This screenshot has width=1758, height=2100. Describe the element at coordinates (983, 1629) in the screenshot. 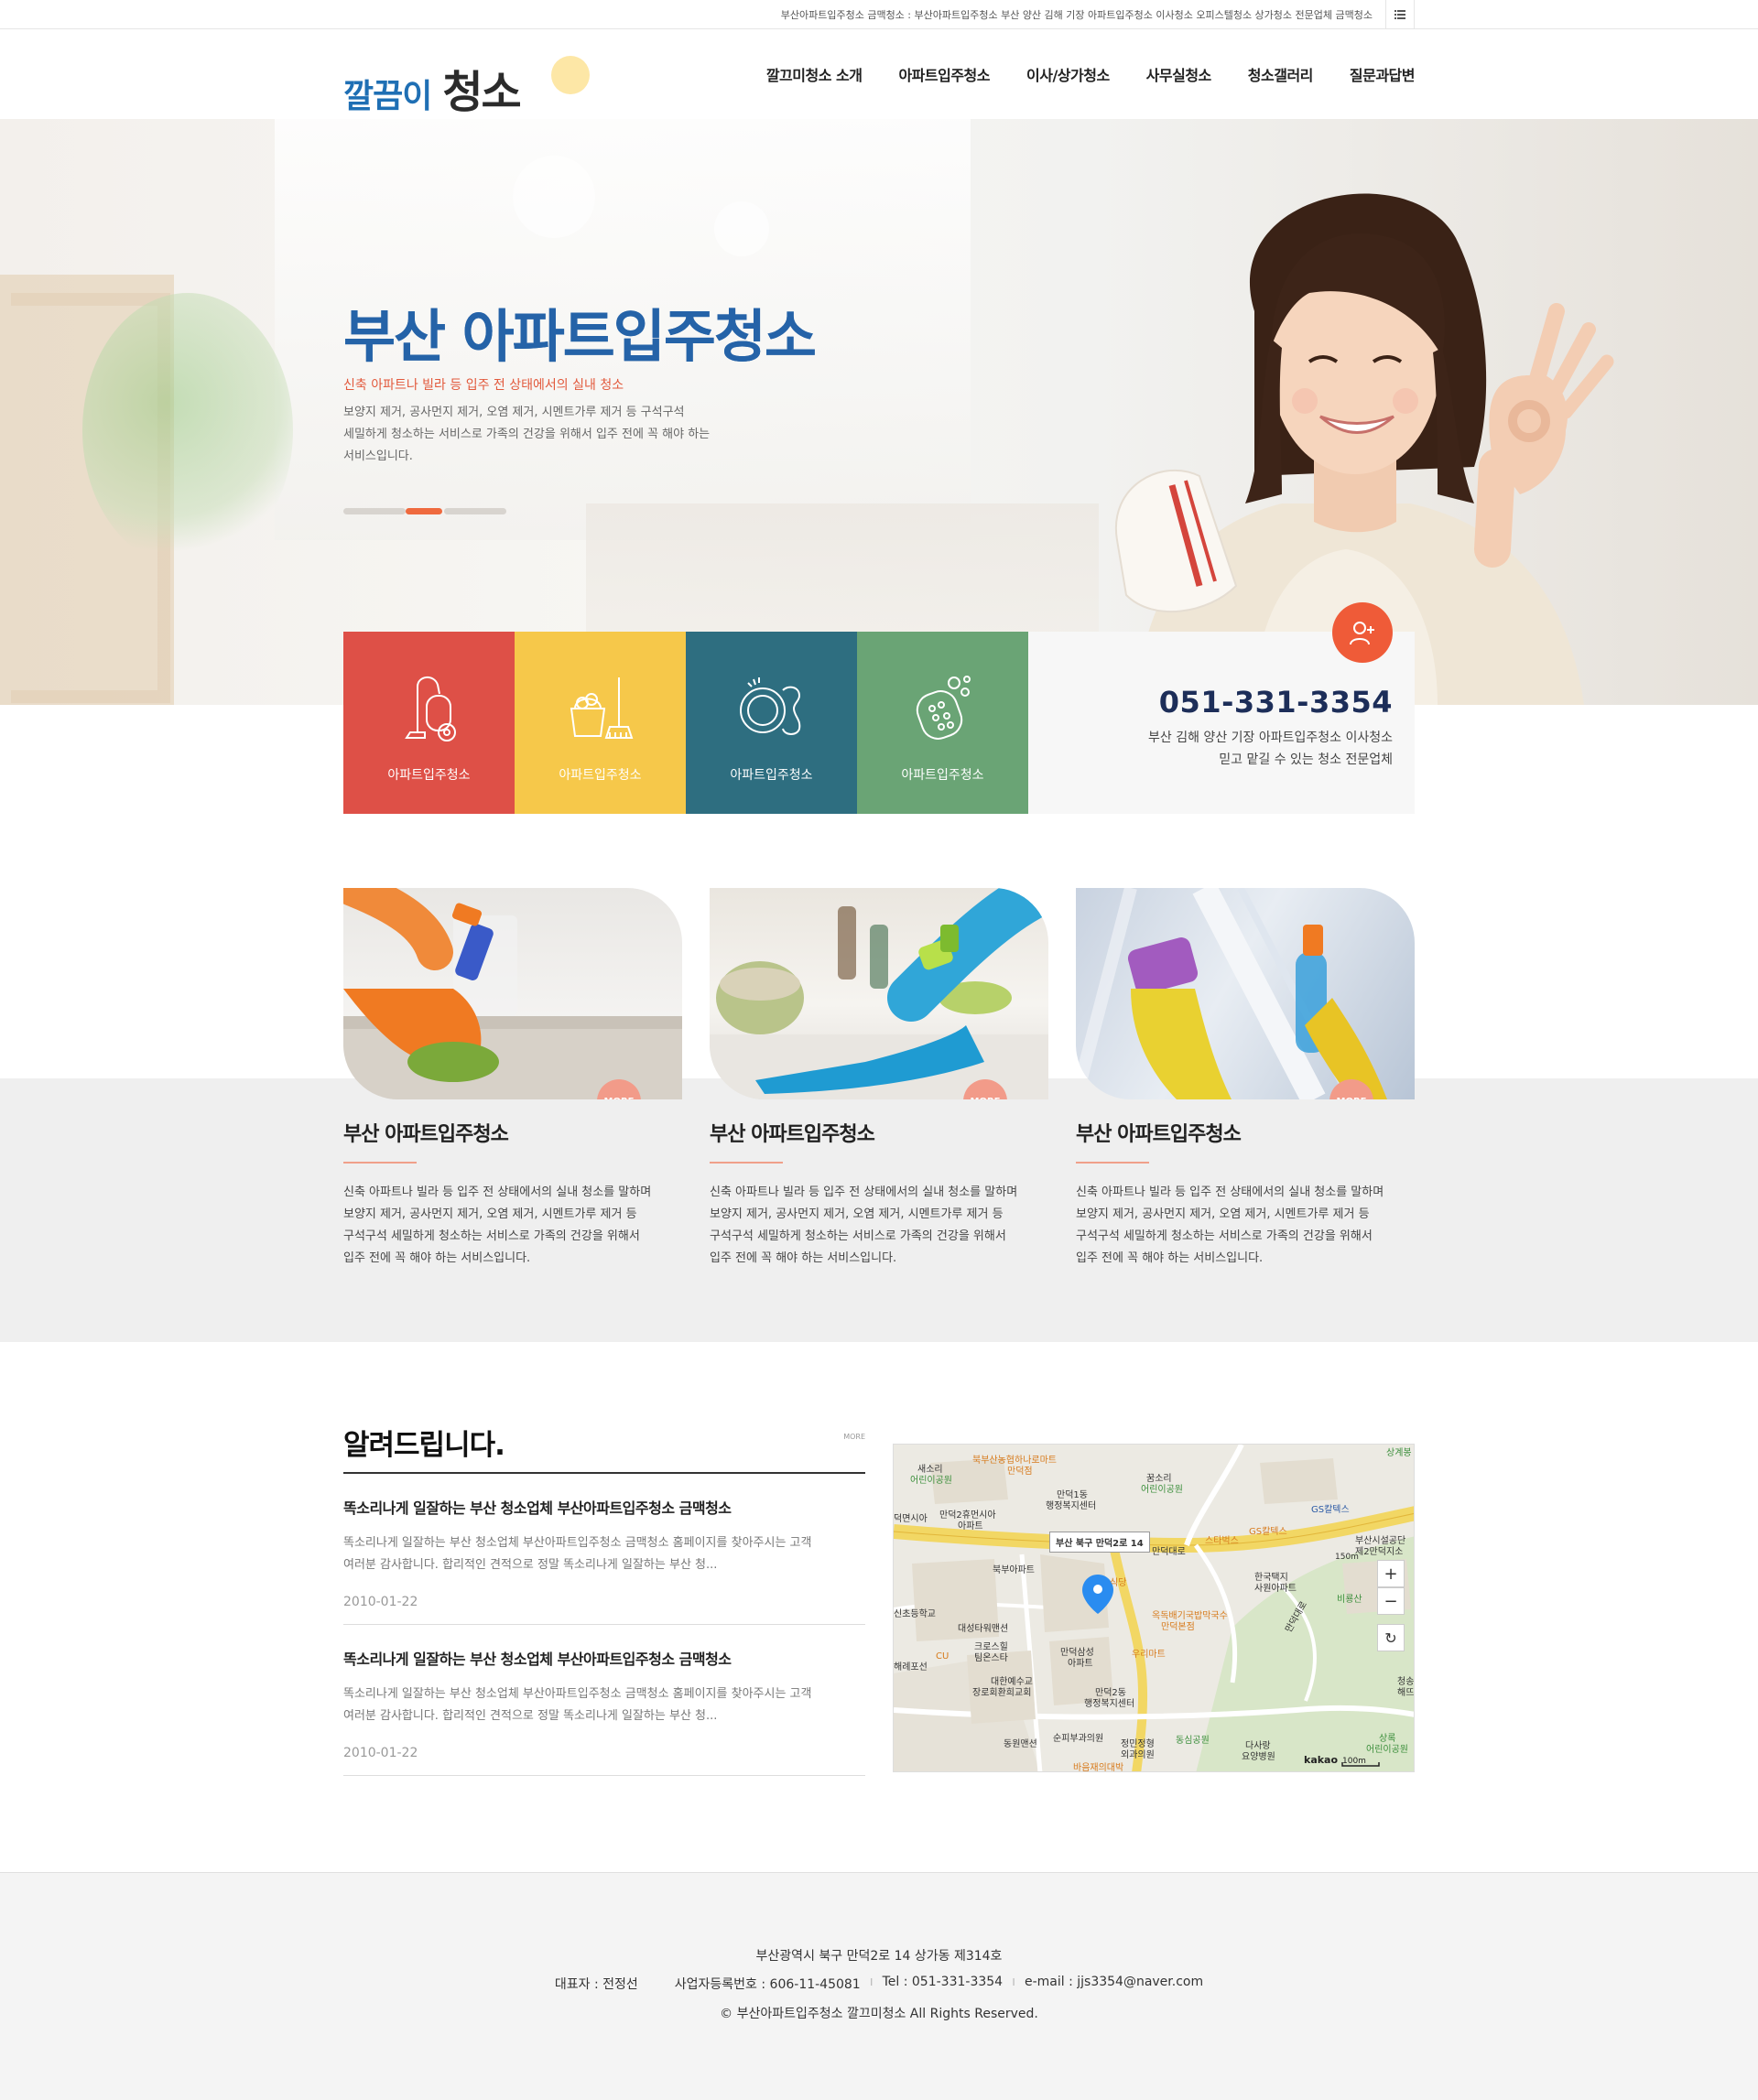

I see `map-label: 대성타워맨션` at that location.